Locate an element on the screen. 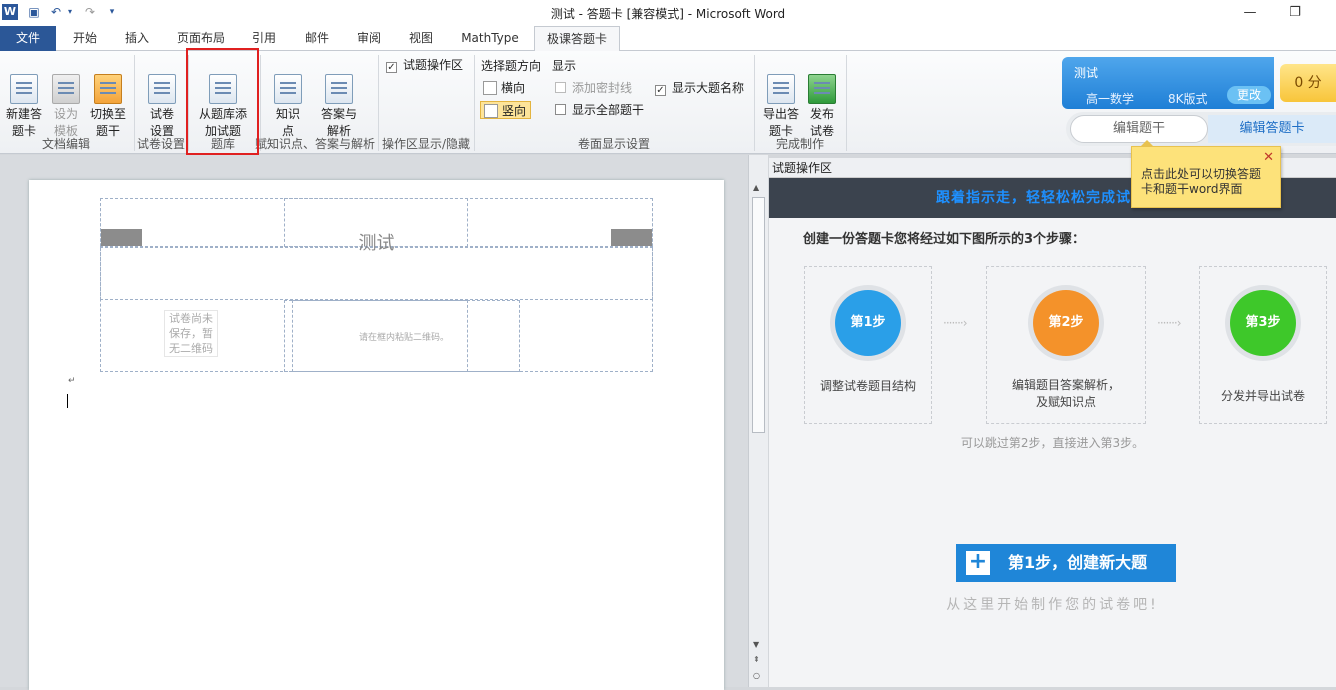 The height and width of the screenshot is (690, 1336). step-card-1: 第1步 调整试卷题目结构 is located at coordinates (868, 345).